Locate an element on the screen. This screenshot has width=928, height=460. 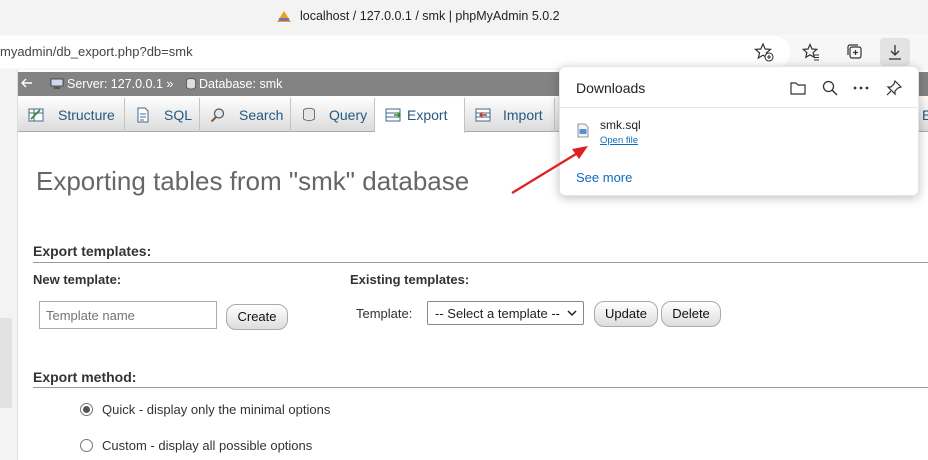
structure-icon is located at coordinates (36, 115).